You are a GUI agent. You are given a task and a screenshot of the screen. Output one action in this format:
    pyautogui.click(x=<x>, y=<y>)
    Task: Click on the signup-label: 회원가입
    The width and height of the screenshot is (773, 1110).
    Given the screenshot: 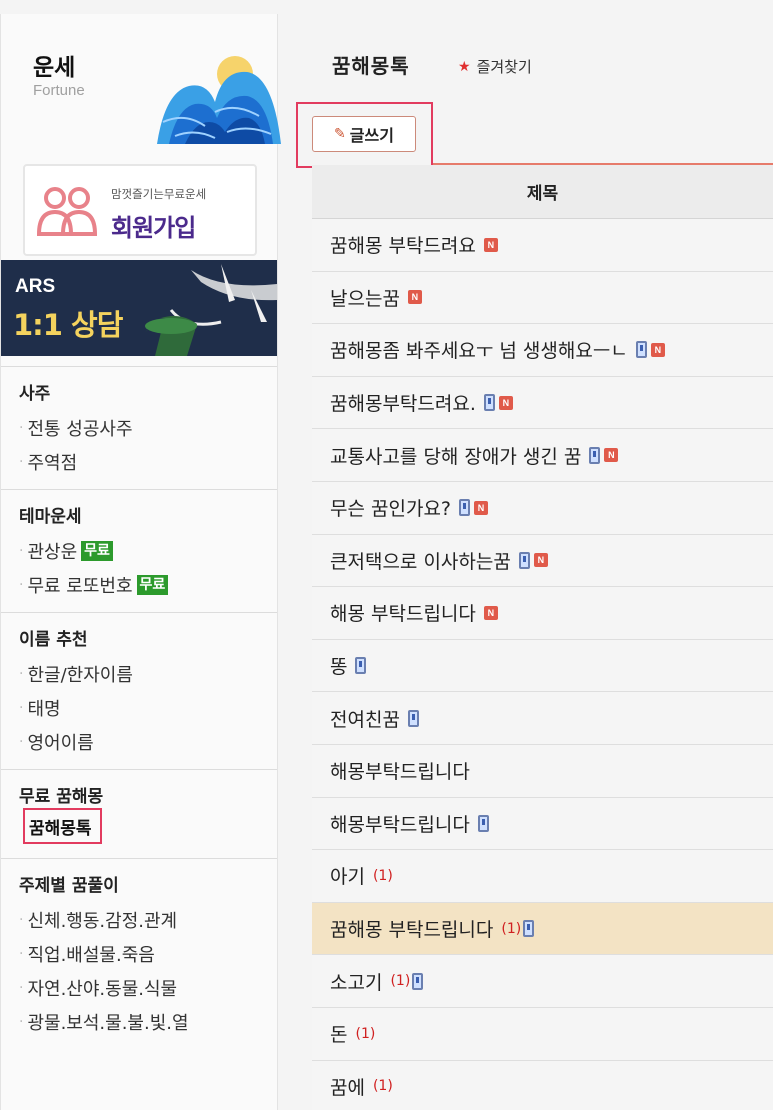 What is the action you would take?
    pyautogui.click(x=153, y=228)
    